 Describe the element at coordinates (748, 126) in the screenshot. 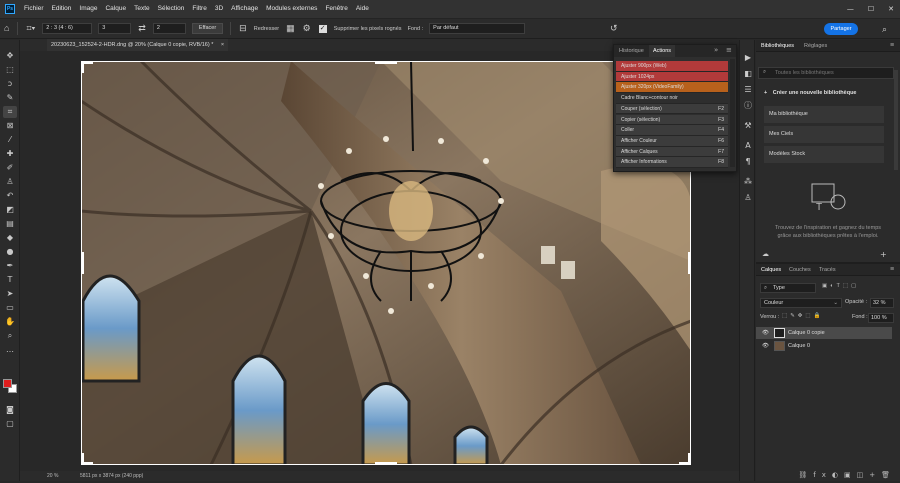

I see `properties-icon: ⚒` at that location.